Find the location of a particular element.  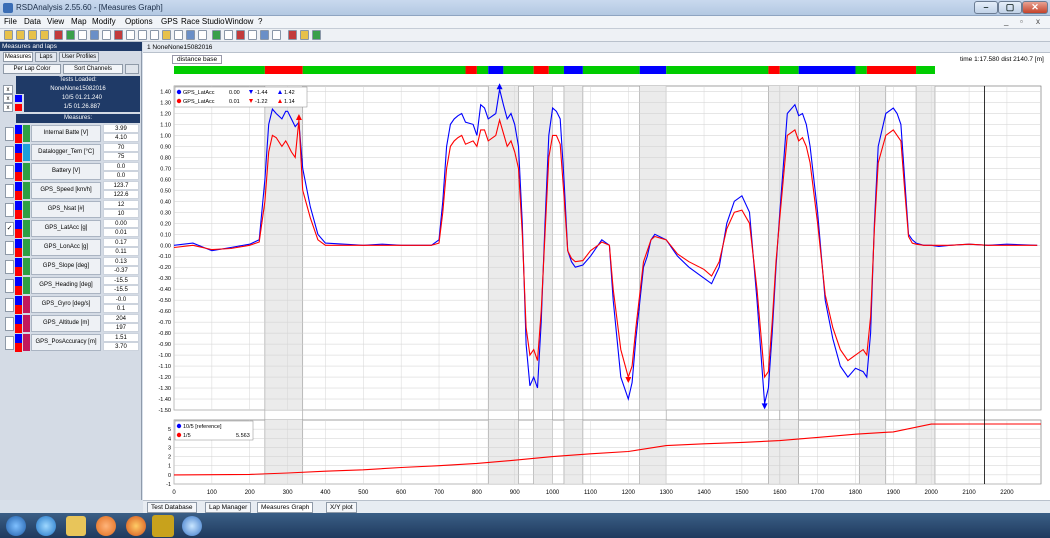

close-button: ✕ is located at coordinates (1035, 7).